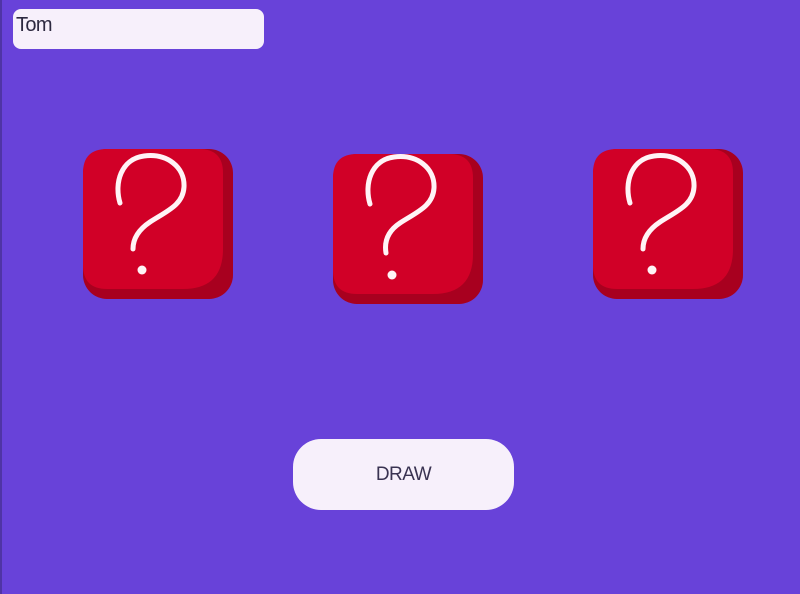 The image size is (800, 594). Describe the element at coordinates (138, 29) in the screenshot. I see `player-name-input` at that location.